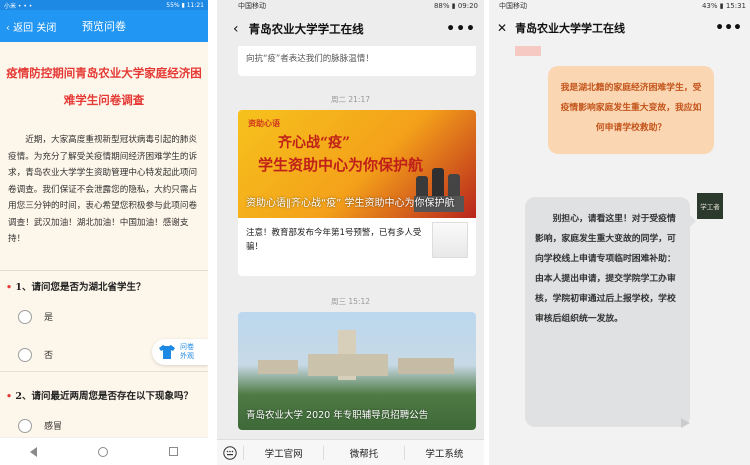 Image resolution: width=750 pixels, height=465 pixels. What do you see at coordinates (350, 6) in the screenshot?
I see `status-bar: 中国移动 88% ▮ 09:20` at bounding box center [350, 6].